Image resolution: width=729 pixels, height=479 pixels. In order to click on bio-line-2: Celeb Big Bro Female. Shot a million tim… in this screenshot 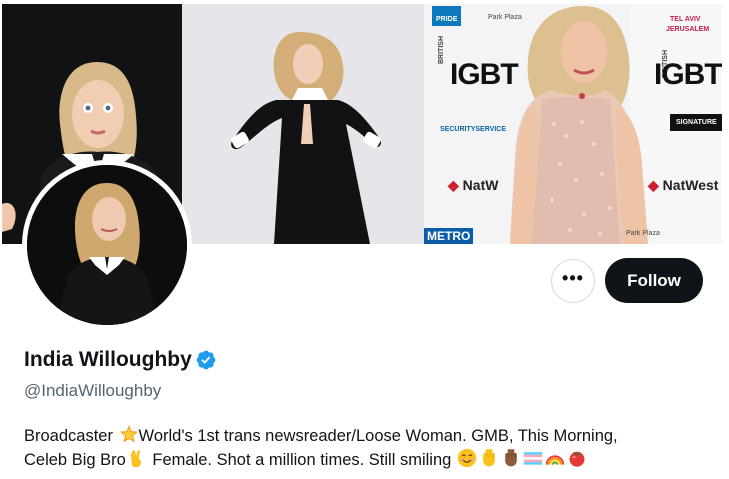, I will do `click(369, 460)`.